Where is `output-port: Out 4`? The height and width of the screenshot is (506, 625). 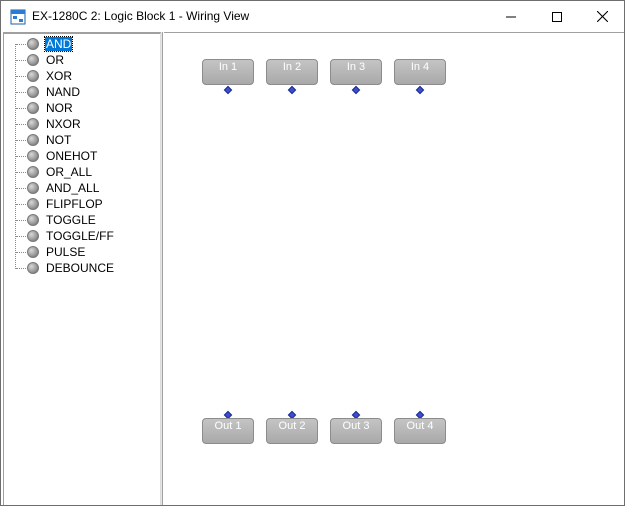 output-port: Out 4 is located at coordinates (420, 431).